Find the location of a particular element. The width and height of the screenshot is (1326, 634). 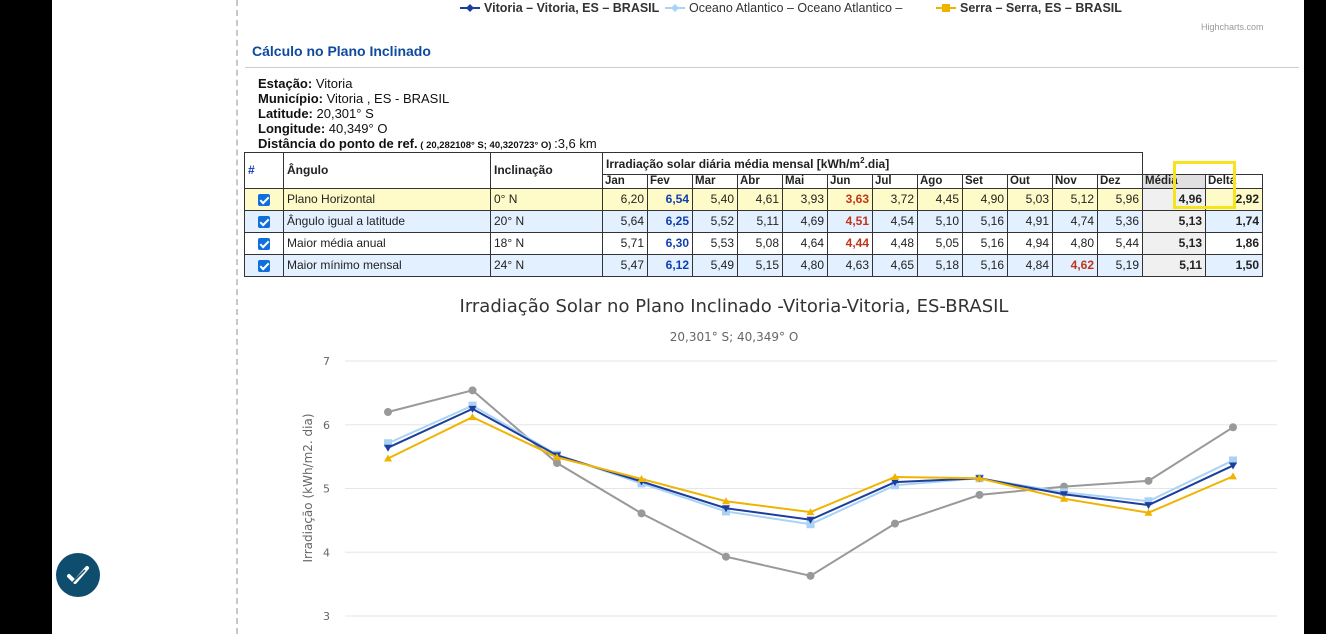

y-tick-label: 7 is located at coordinates (326, 361).